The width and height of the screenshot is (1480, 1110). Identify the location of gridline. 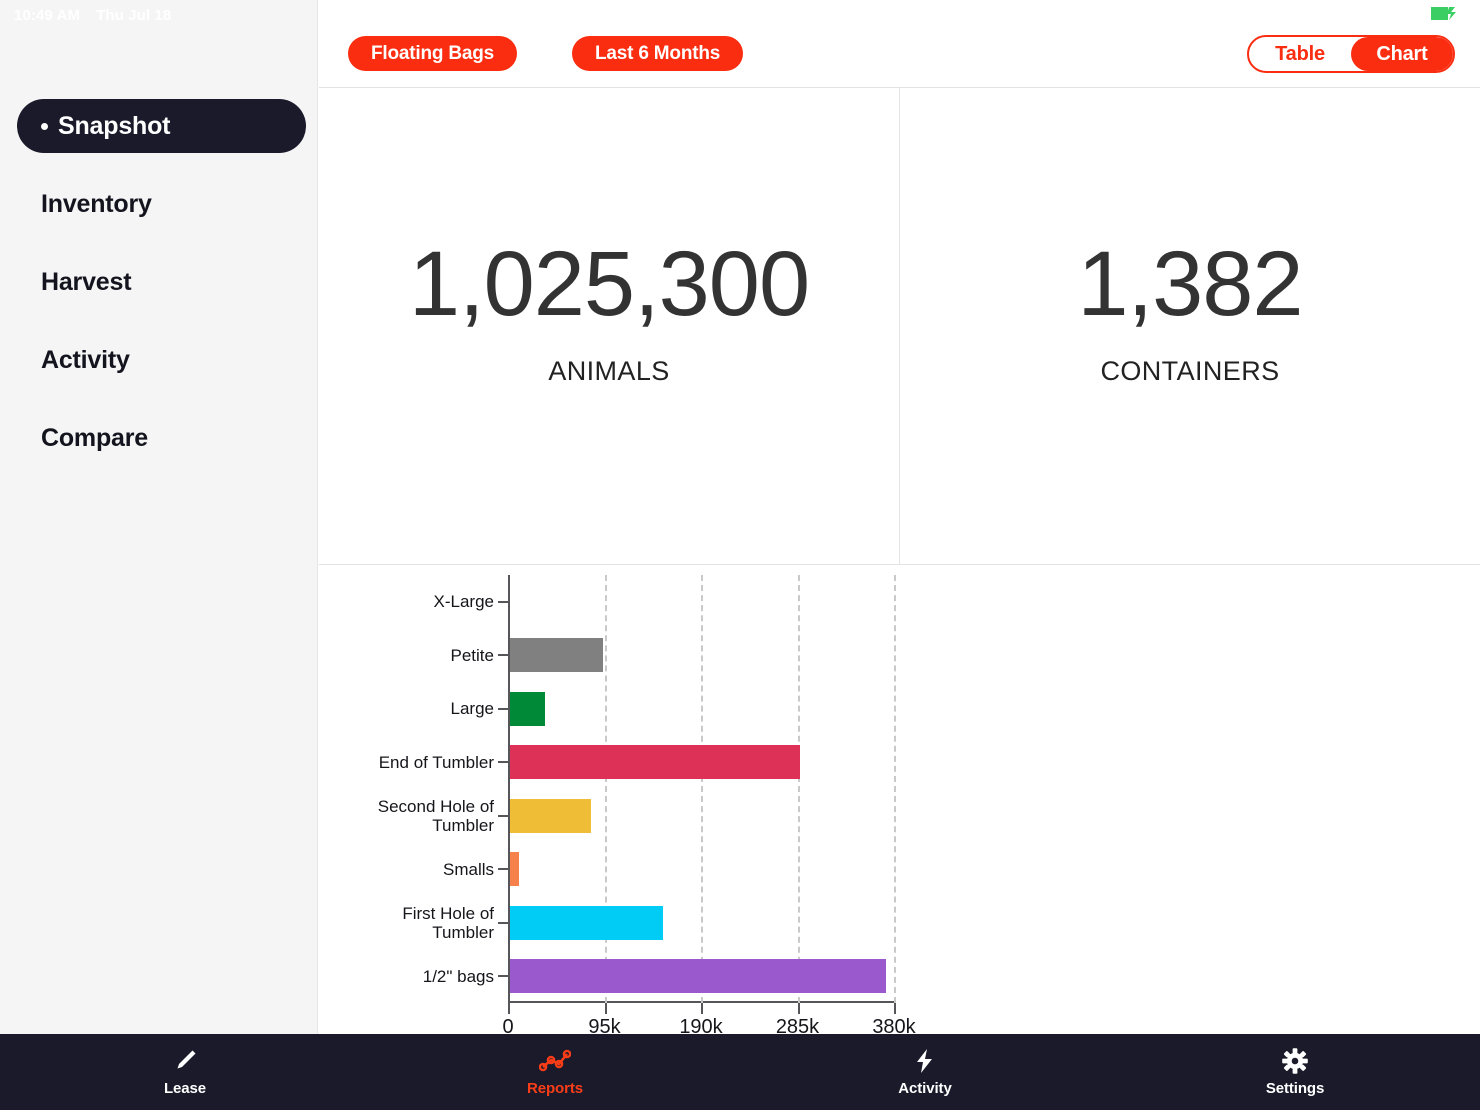
(895, 789).